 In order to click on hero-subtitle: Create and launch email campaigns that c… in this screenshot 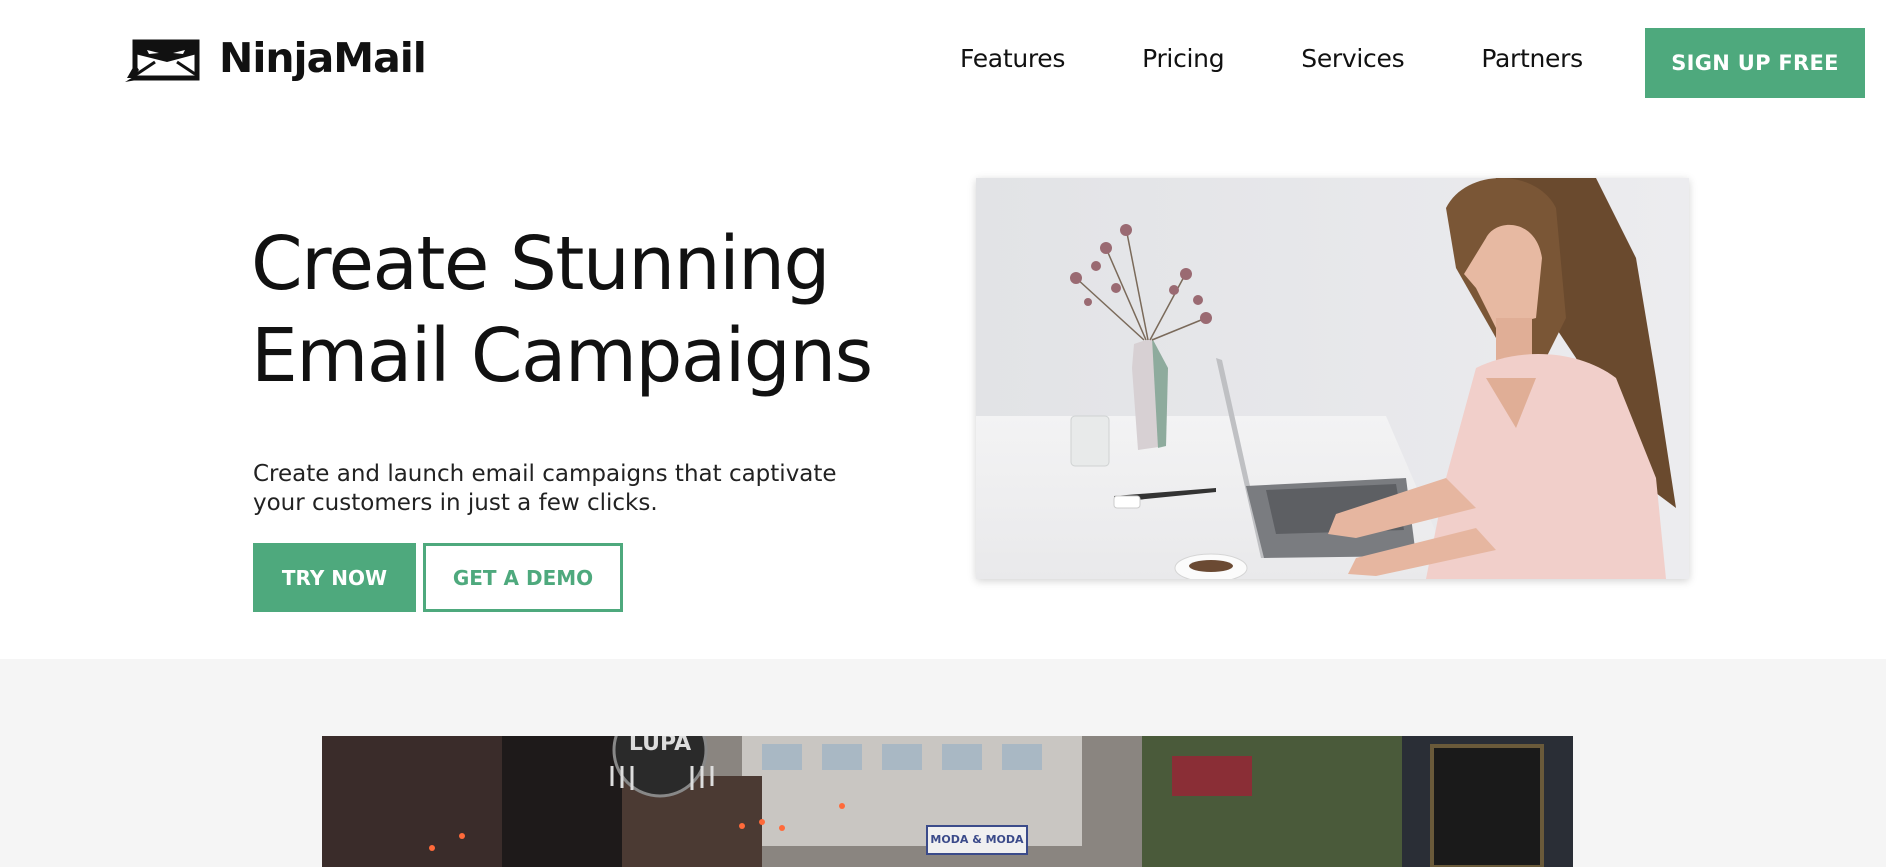, I will do `click(553, 489)`.